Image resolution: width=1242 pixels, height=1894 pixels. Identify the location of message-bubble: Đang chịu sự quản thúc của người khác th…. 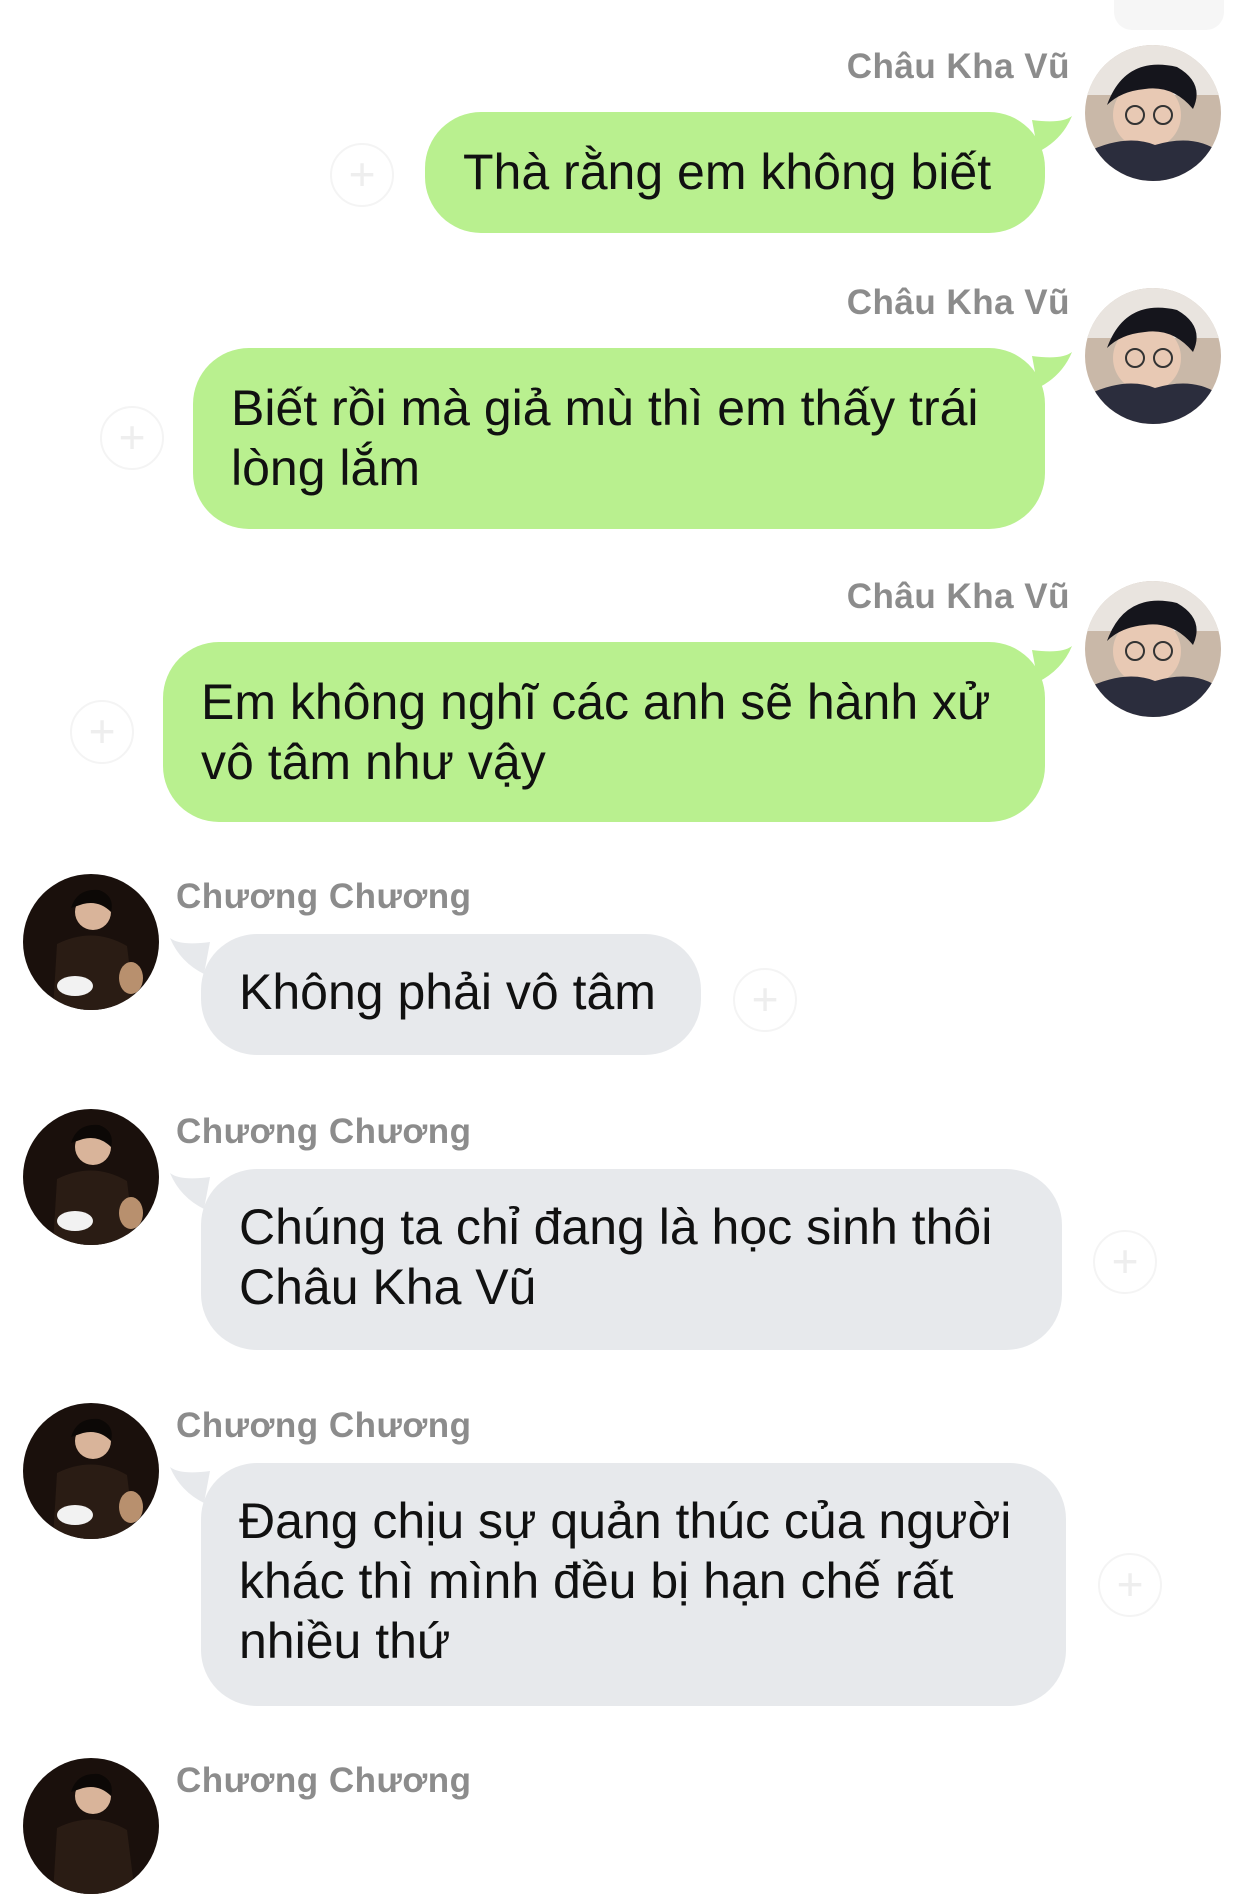
(633, 1584).